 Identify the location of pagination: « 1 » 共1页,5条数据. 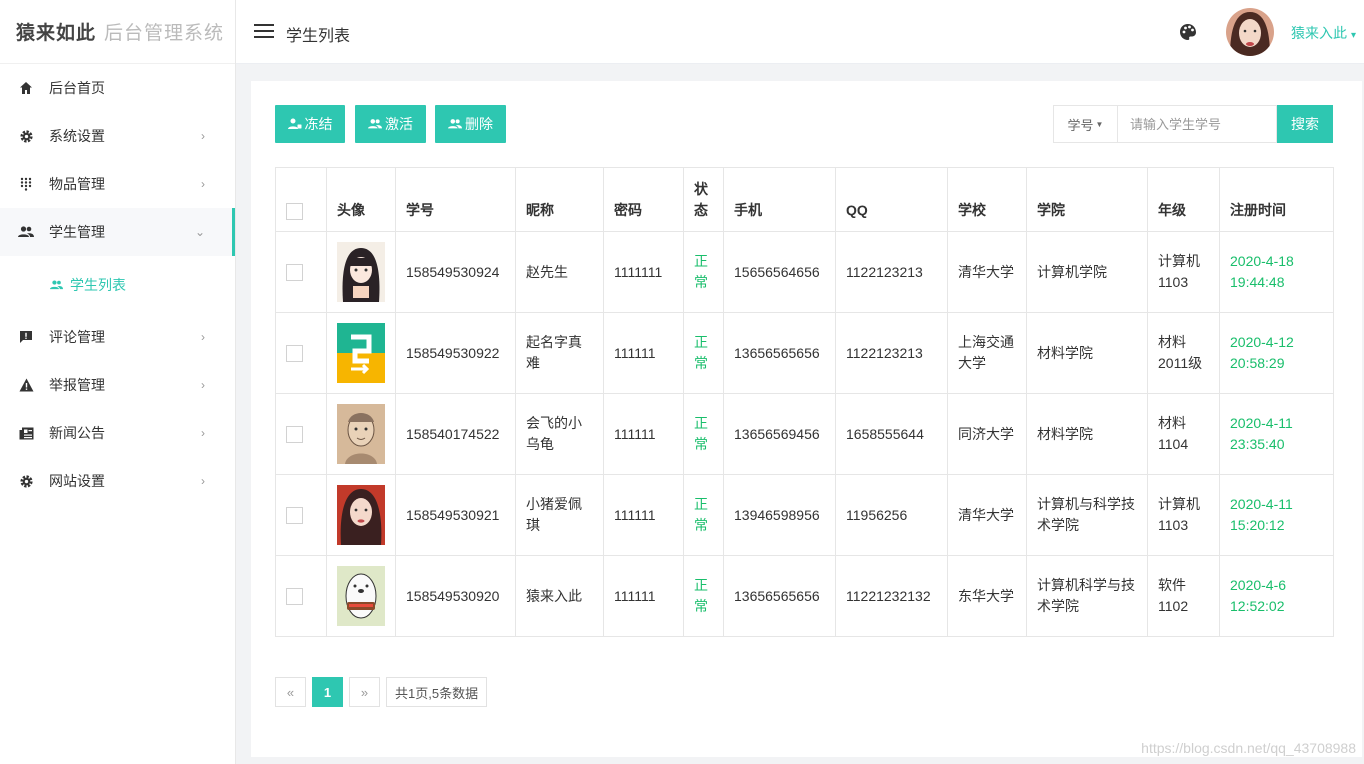
(381, 692).